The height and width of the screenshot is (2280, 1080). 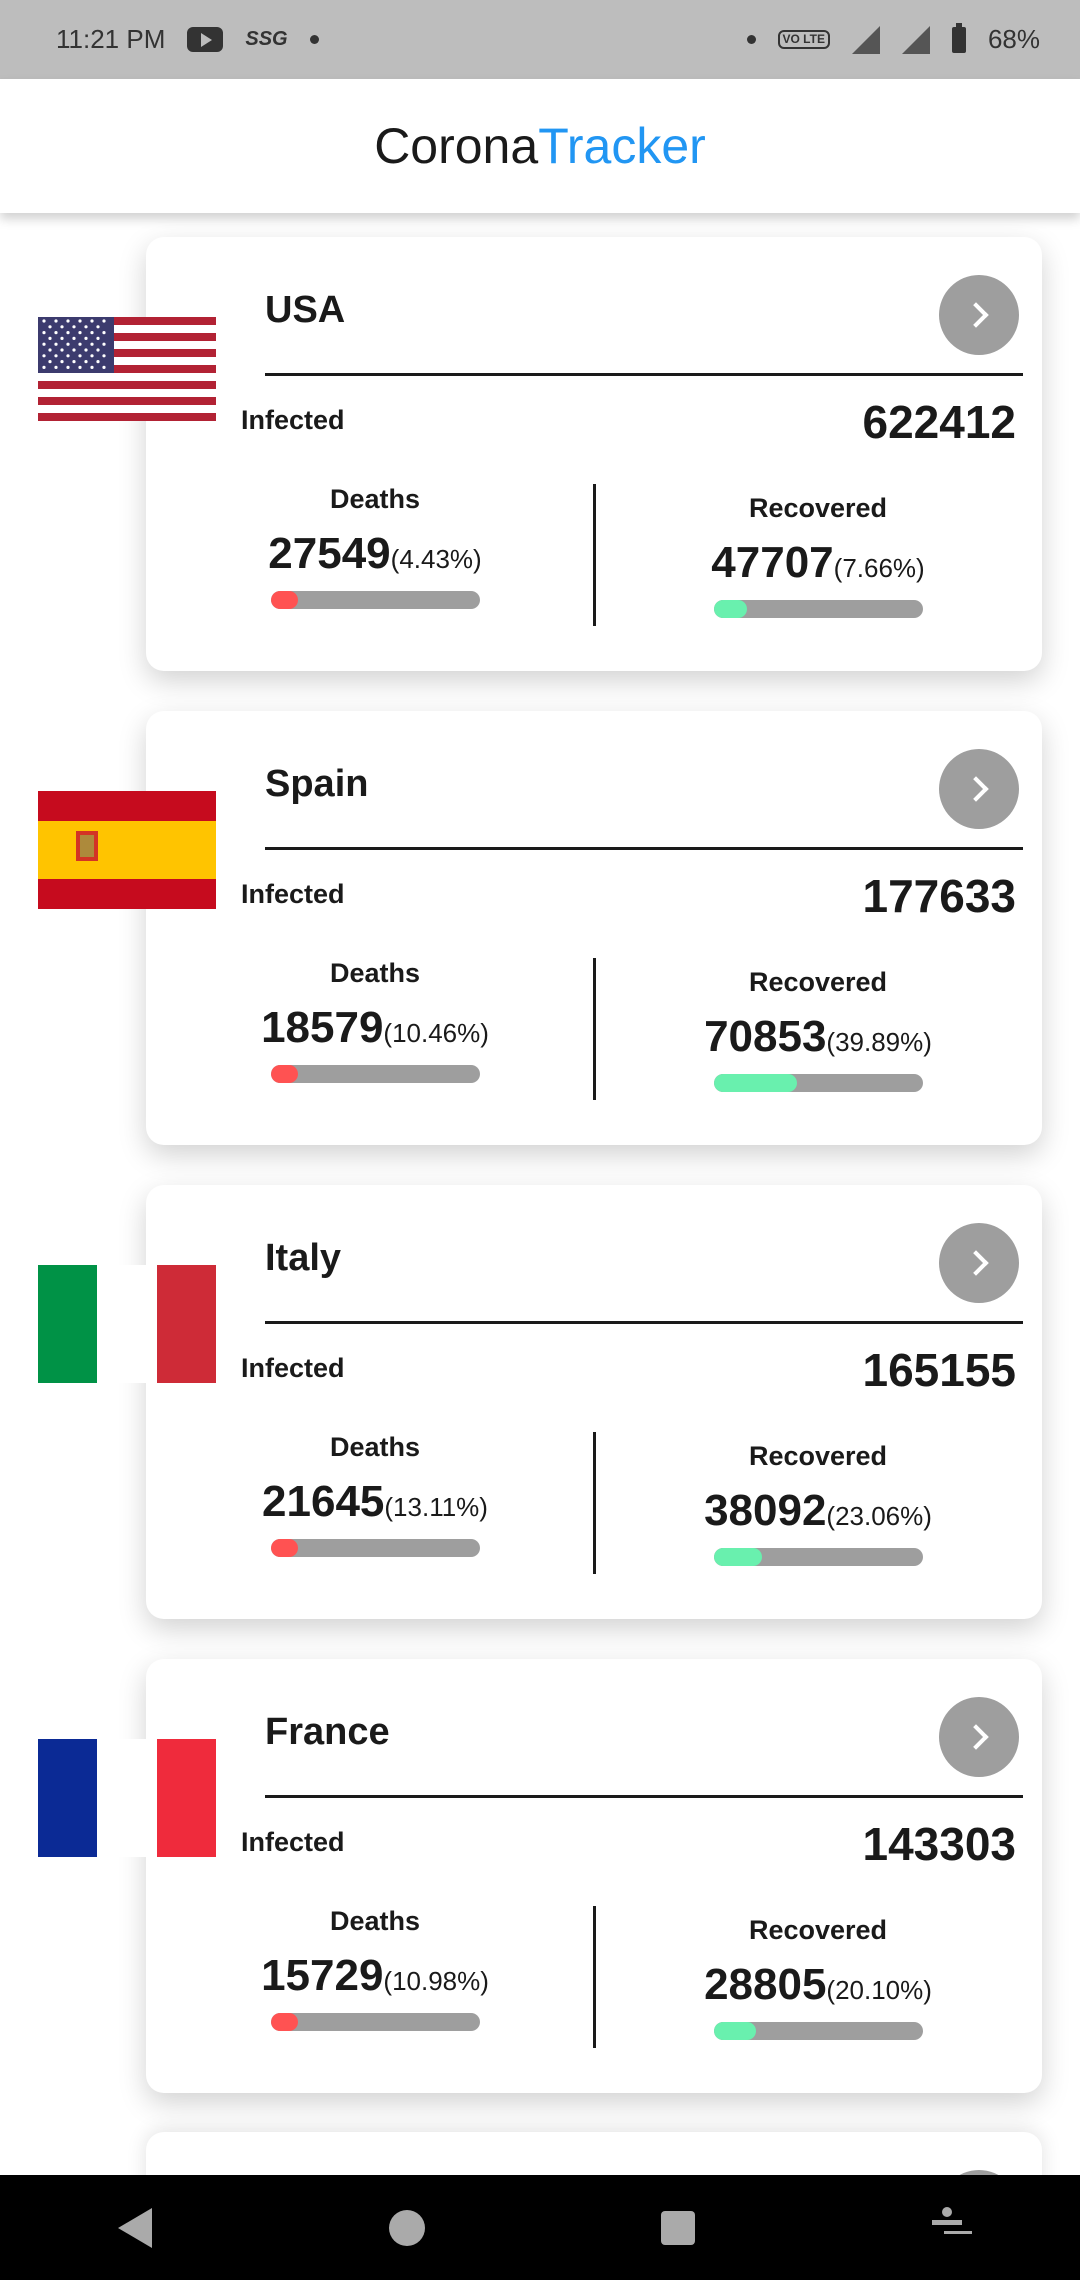 I want to click on recovered-stat: Recovered 70853(39.89%), so click(x=818, y=1029).